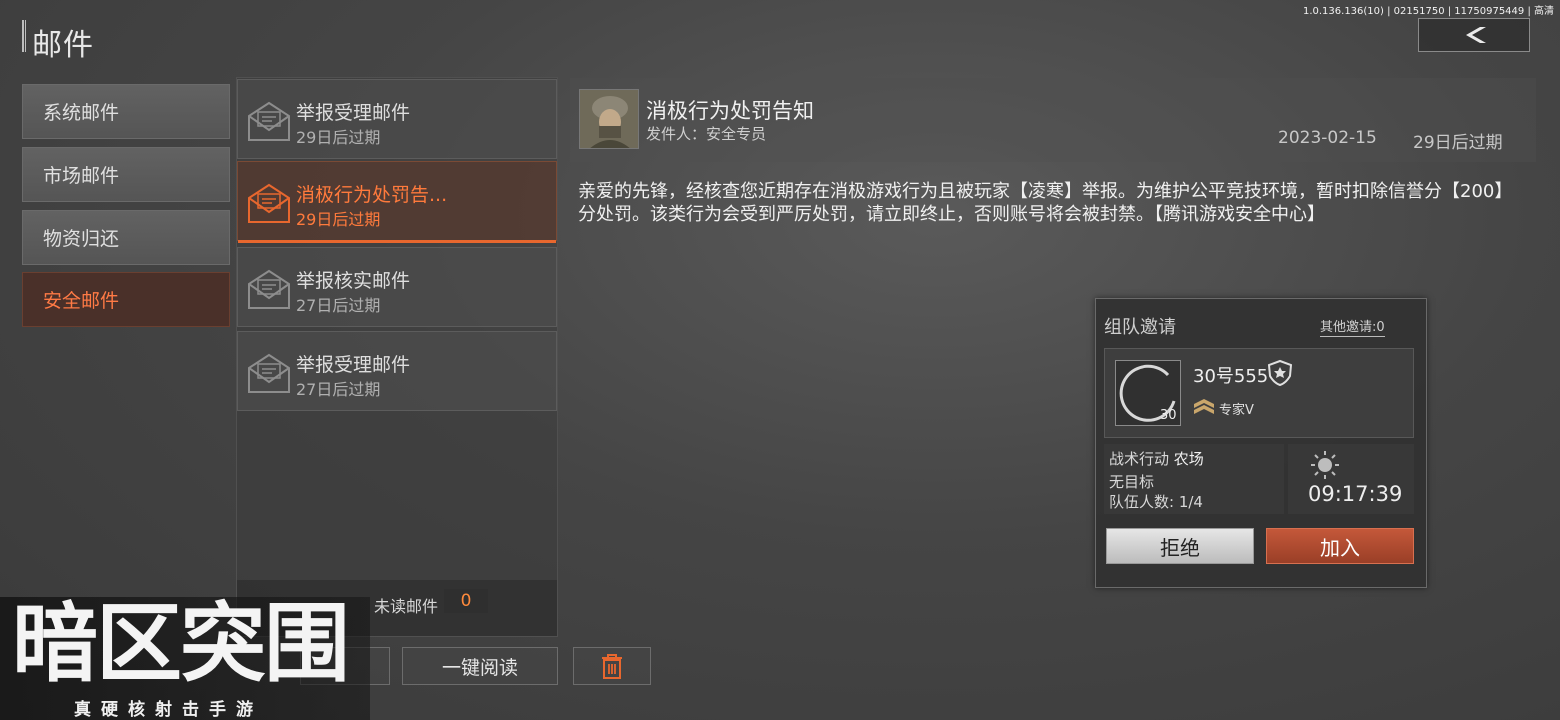  What do you see at coordinates (1139, 459) in the screenshot?
I see `mode-label: 战术行动` at bounding box center [1139, 459].